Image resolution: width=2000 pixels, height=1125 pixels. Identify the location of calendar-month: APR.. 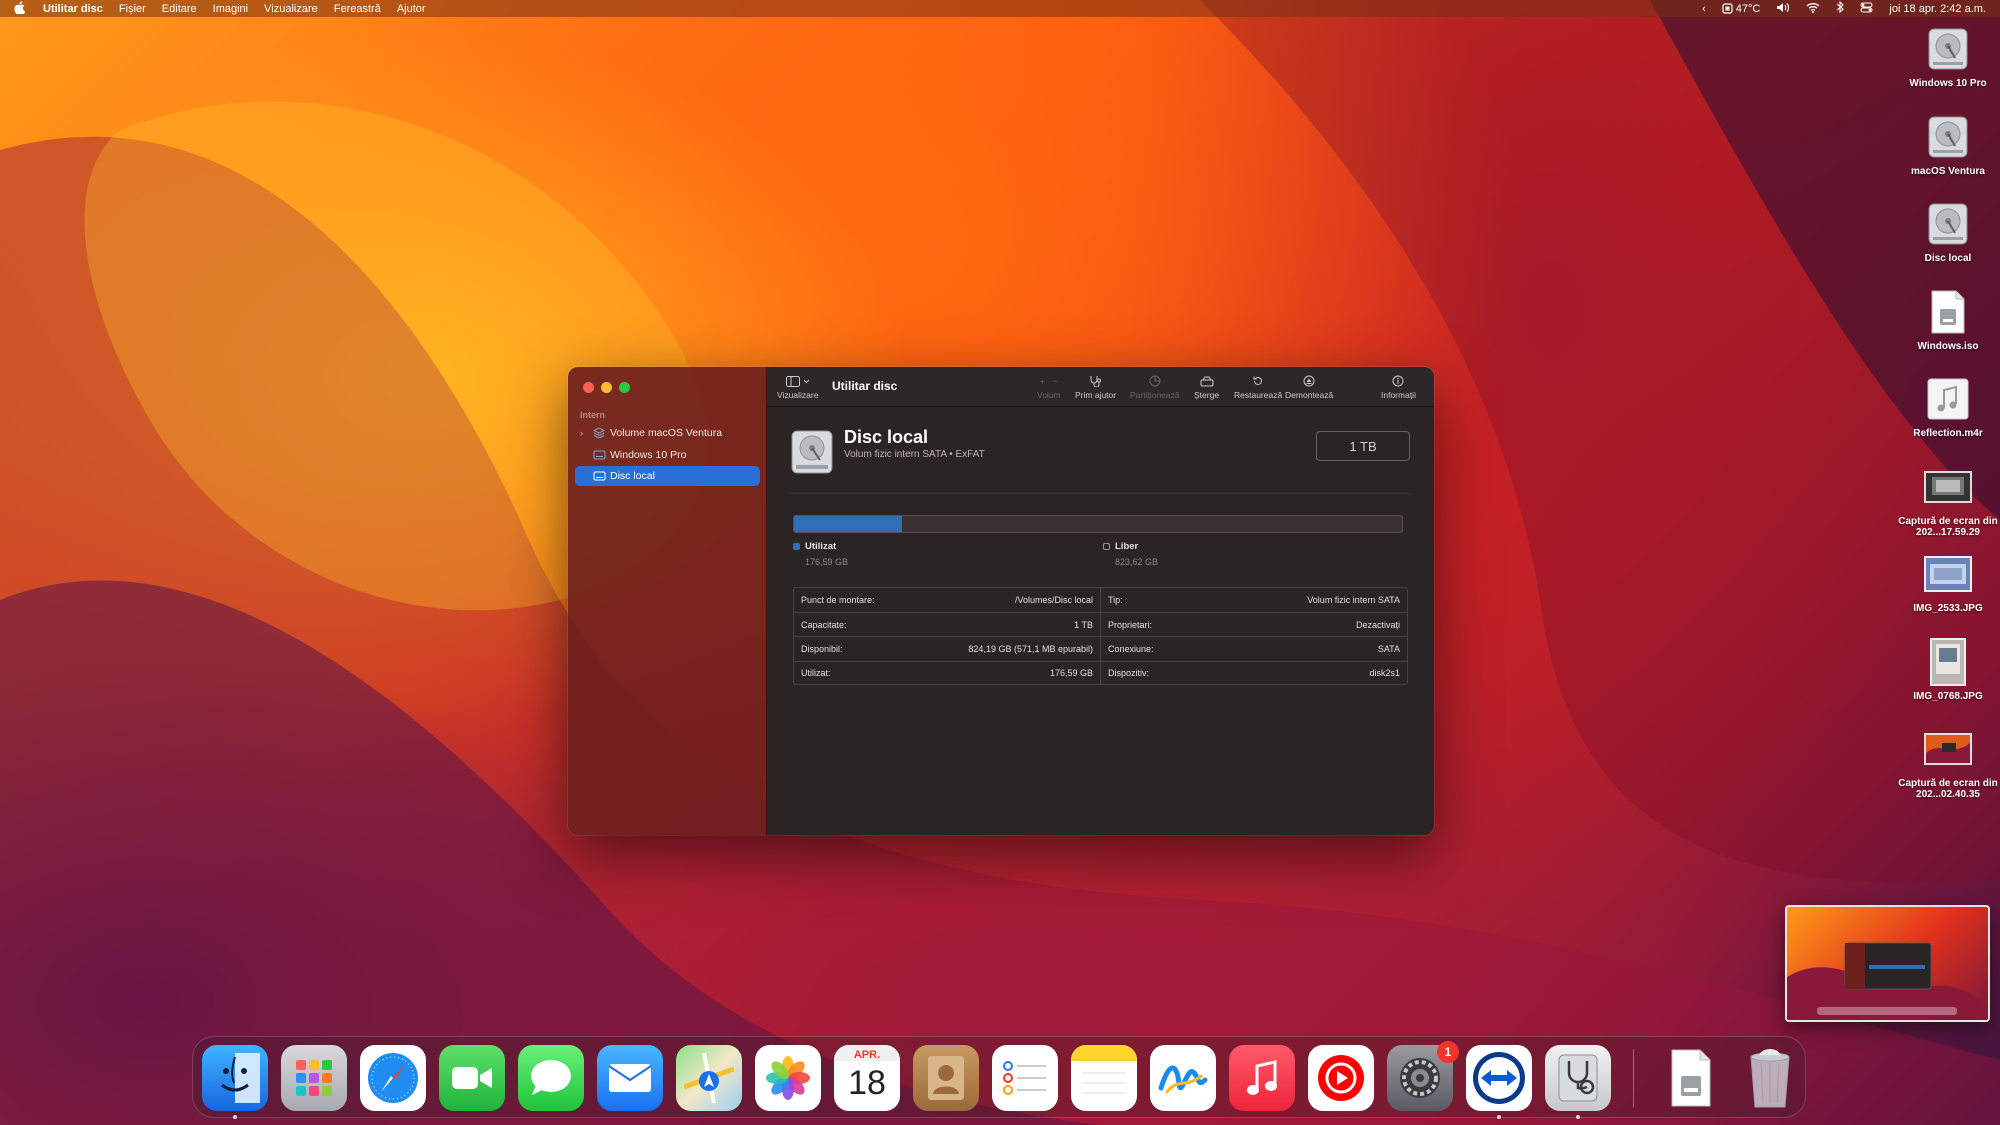
(867, 1053).